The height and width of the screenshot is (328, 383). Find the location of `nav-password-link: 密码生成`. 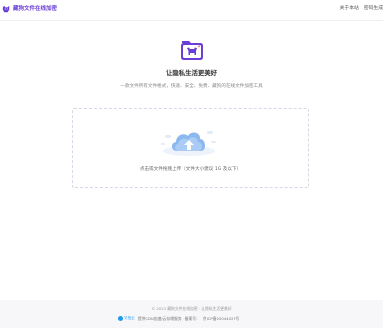

nav-password-link: 密码生成 is located at coordinates (373, 9).